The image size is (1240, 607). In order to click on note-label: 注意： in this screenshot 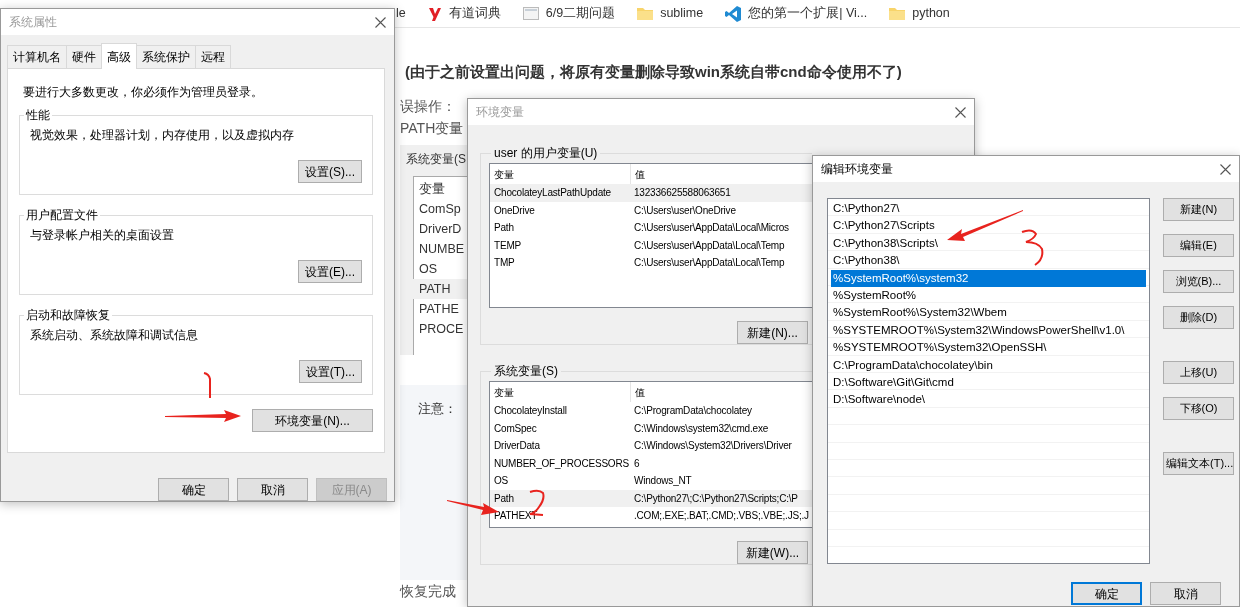, I will do `click(437, 408)`.